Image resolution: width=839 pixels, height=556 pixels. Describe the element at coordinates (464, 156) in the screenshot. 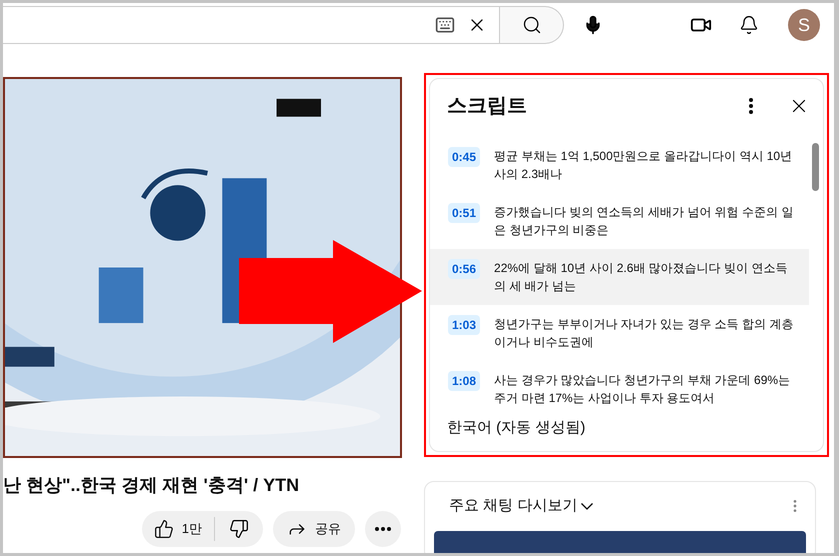

I see `timestamp: 0:45` at that location.